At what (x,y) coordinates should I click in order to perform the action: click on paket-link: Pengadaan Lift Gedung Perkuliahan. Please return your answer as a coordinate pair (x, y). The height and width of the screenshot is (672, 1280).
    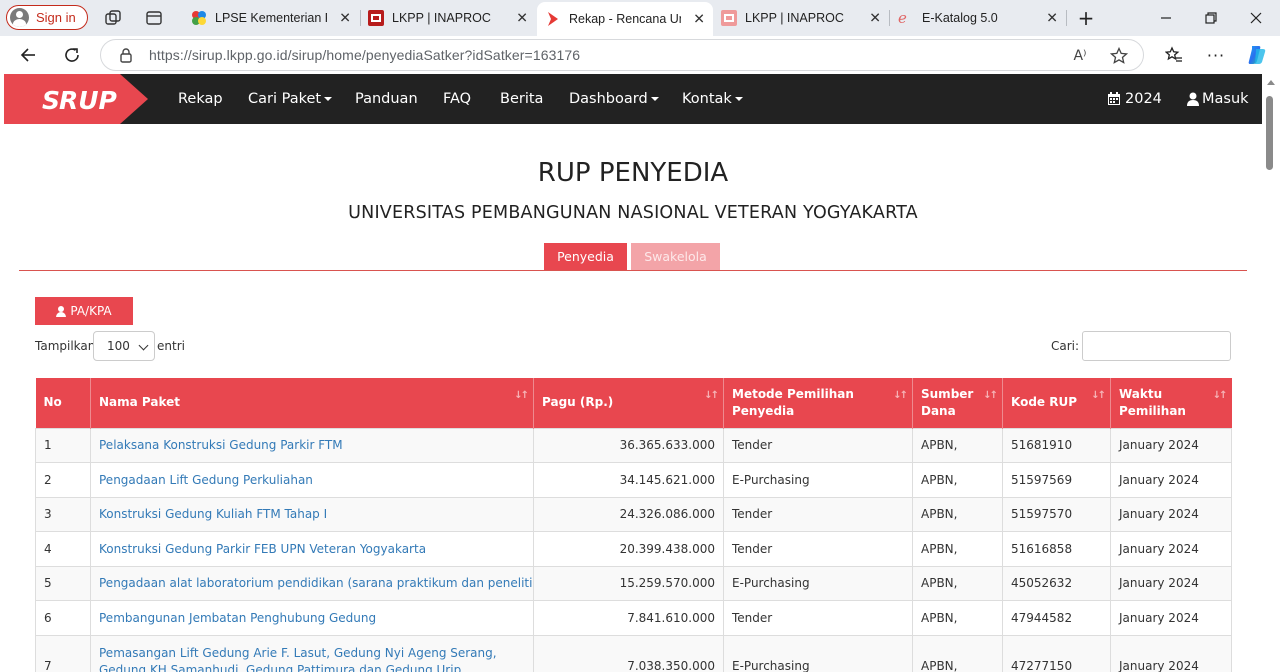
    Looking at the image, I should click on (312, 480).